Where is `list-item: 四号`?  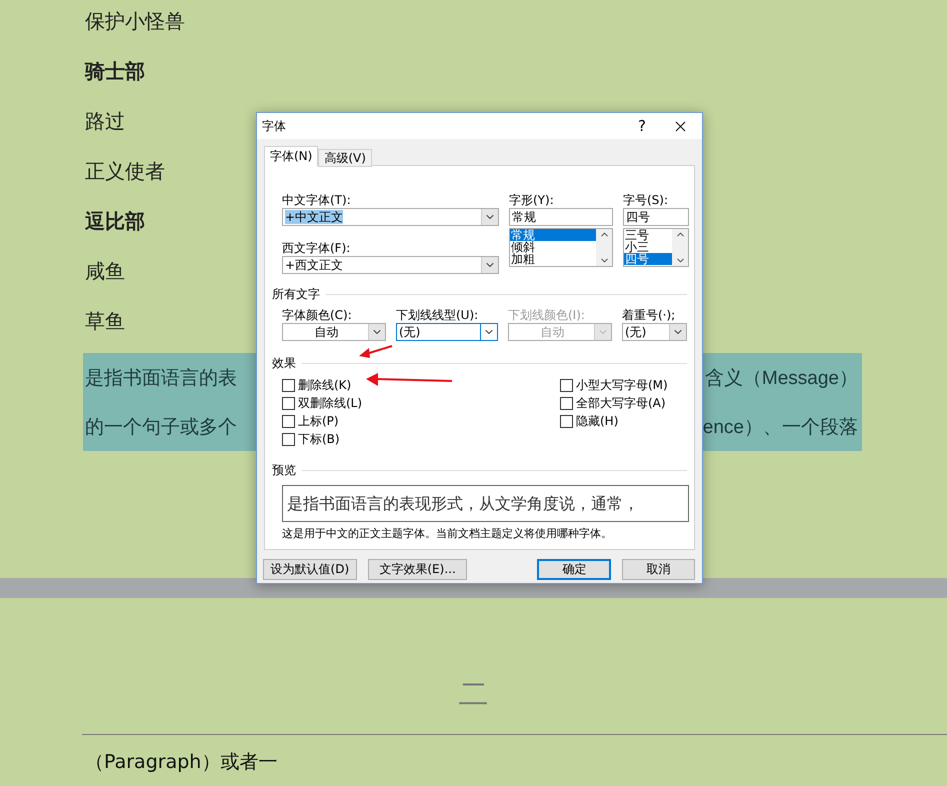
list-item: 四号 is located at coordinates (648, 259).